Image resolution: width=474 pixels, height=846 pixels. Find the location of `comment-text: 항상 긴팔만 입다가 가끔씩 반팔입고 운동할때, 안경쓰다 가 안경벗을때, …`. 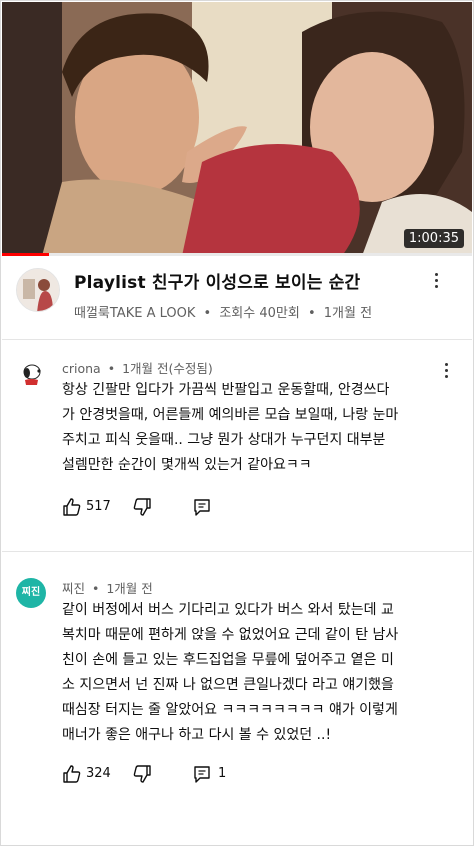

comment-text: 항상 긴팔만 입다가 가끔씩 반팔입고 운동할때, 안경쓰다 가 안경벗을때, … is located at coordinates (257, 428).